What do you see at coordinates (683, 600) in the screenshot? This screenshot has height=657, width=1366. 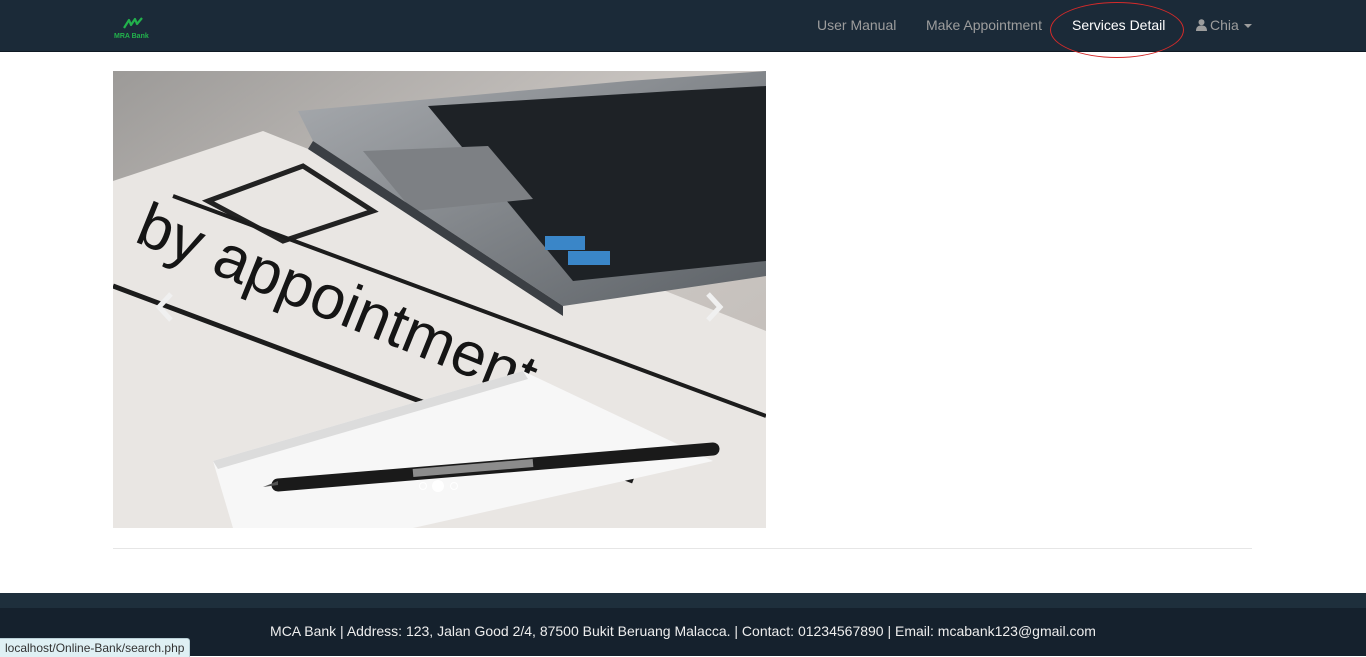 I see `footer-band` at bounding box center [683, 600].